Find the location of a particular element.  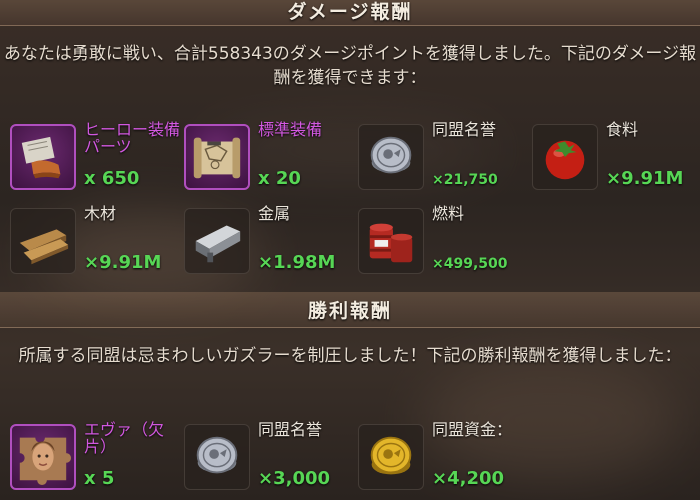

damage-reward-header: ダメージ報酬 is located at coordinates (350, 13).